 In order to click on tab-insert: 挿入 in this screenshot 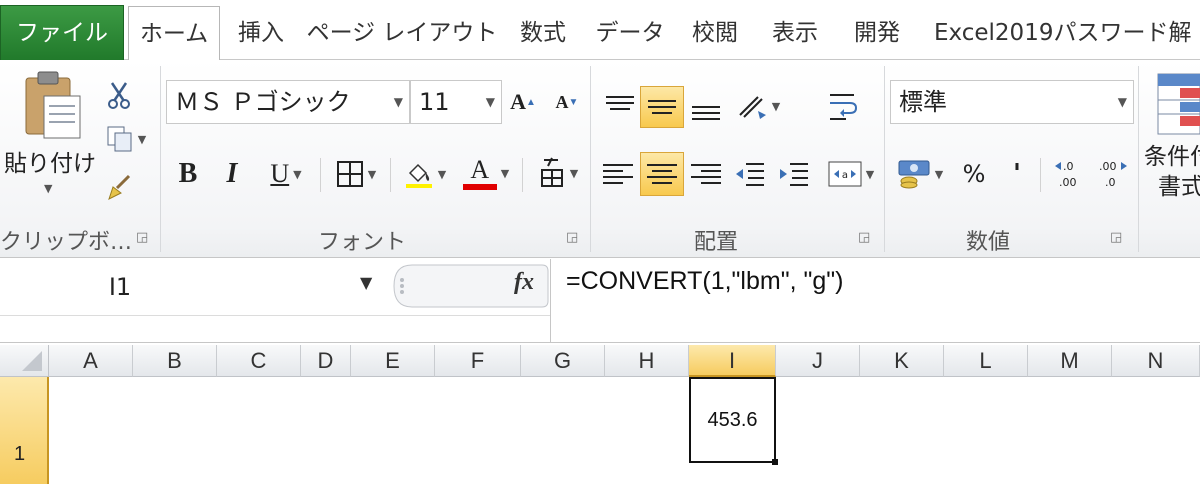, I will do `click(261, 33)`.